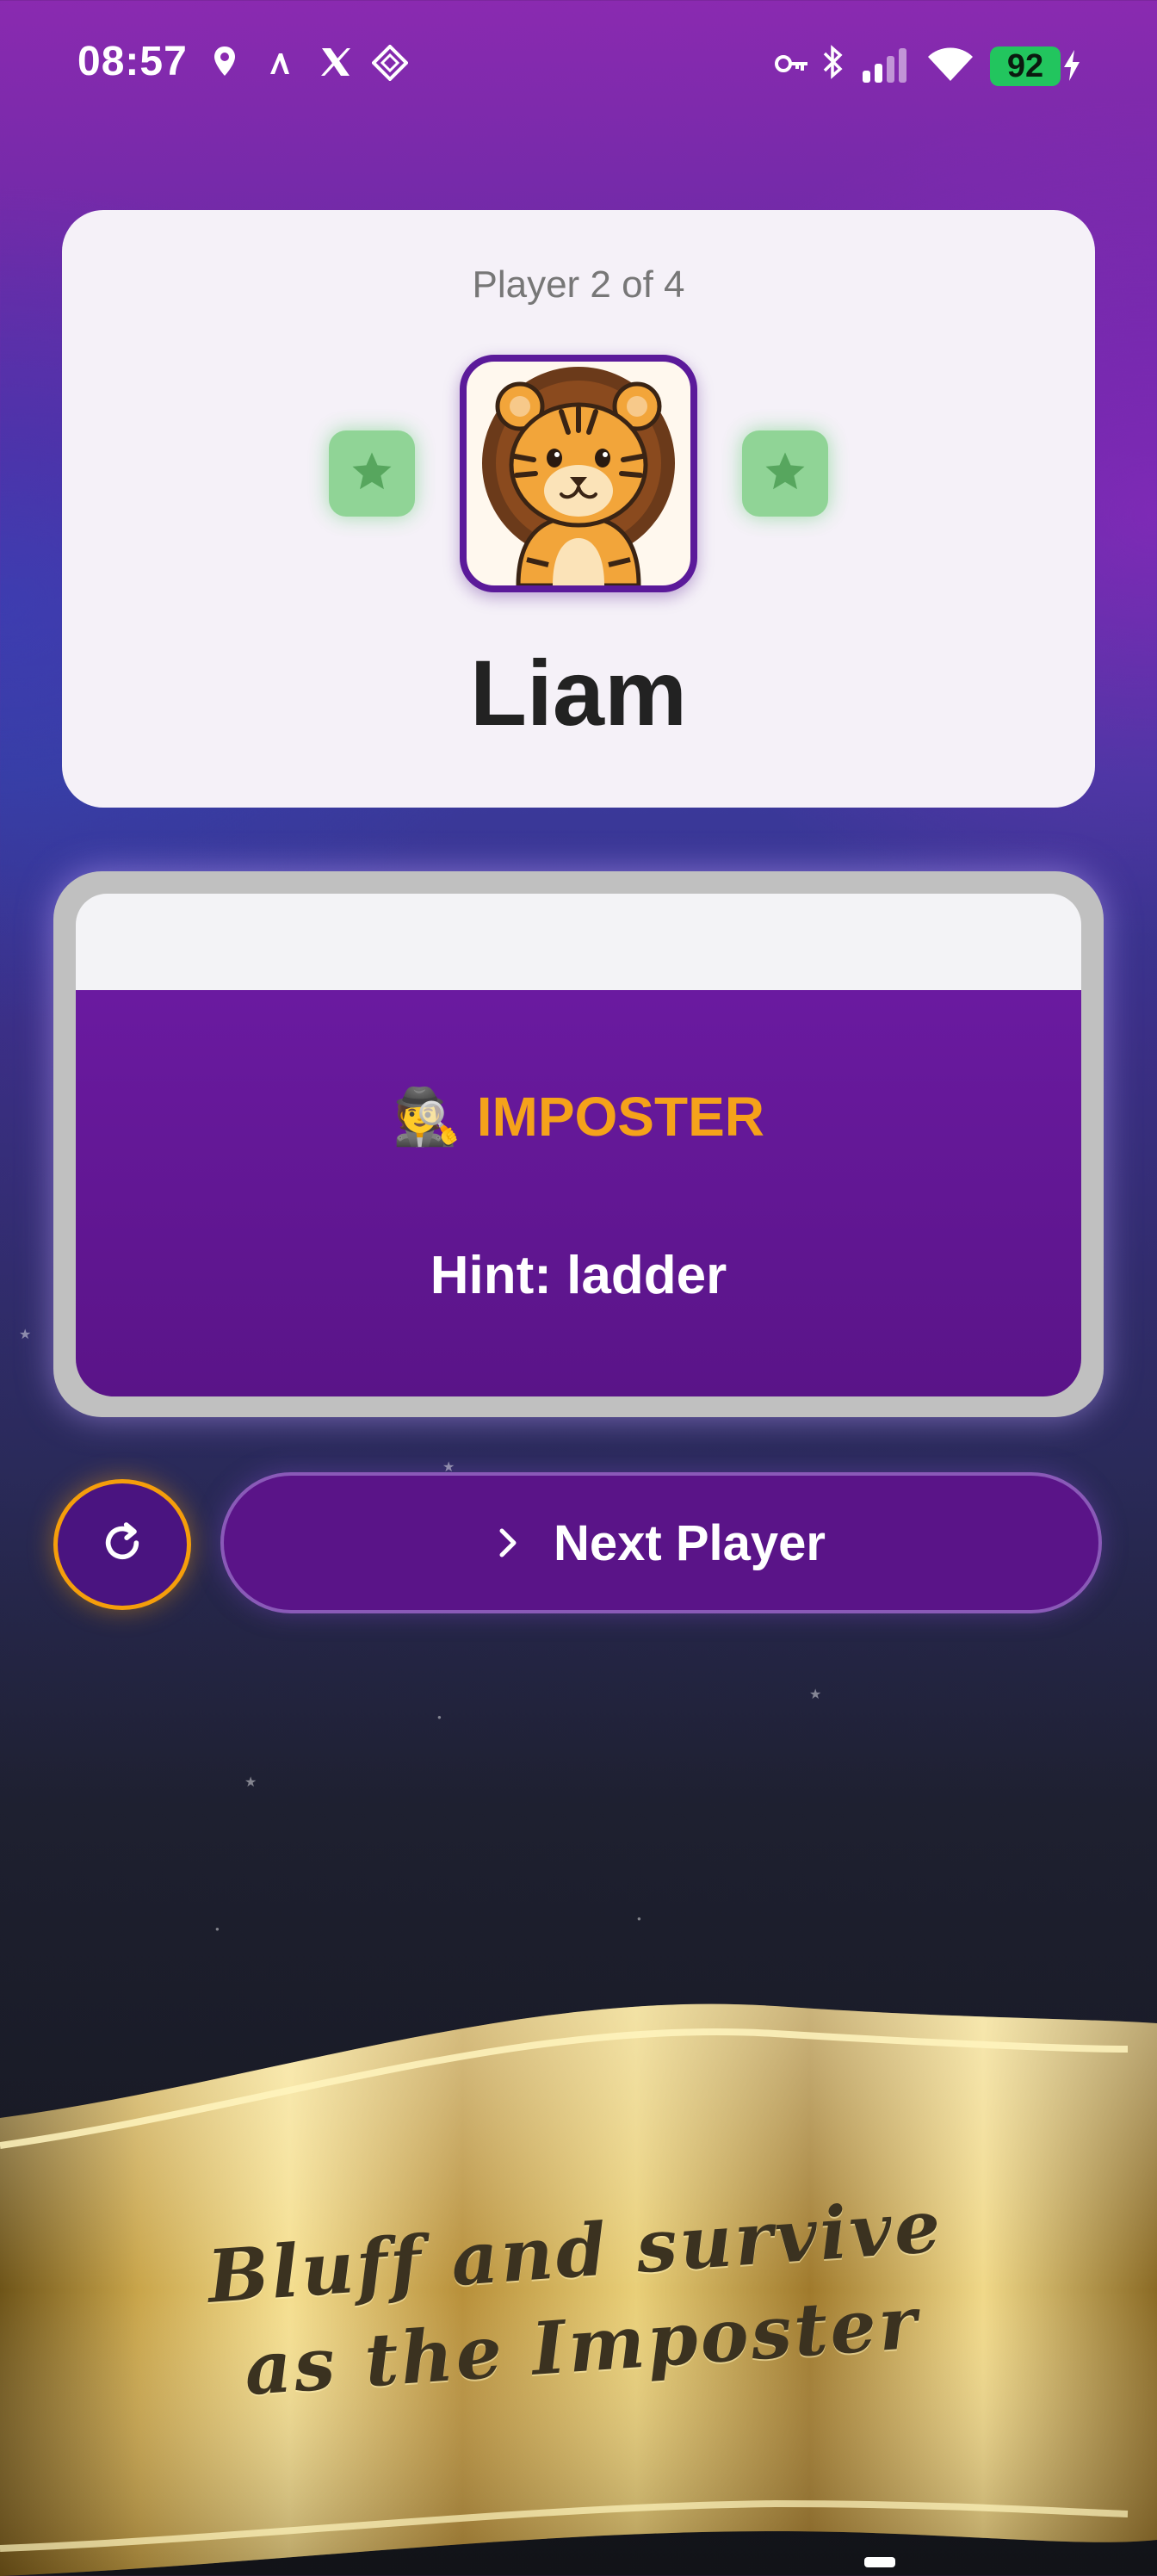  I want to click on role-title: 🕵 IMPOSTER, so click(579, 1117).